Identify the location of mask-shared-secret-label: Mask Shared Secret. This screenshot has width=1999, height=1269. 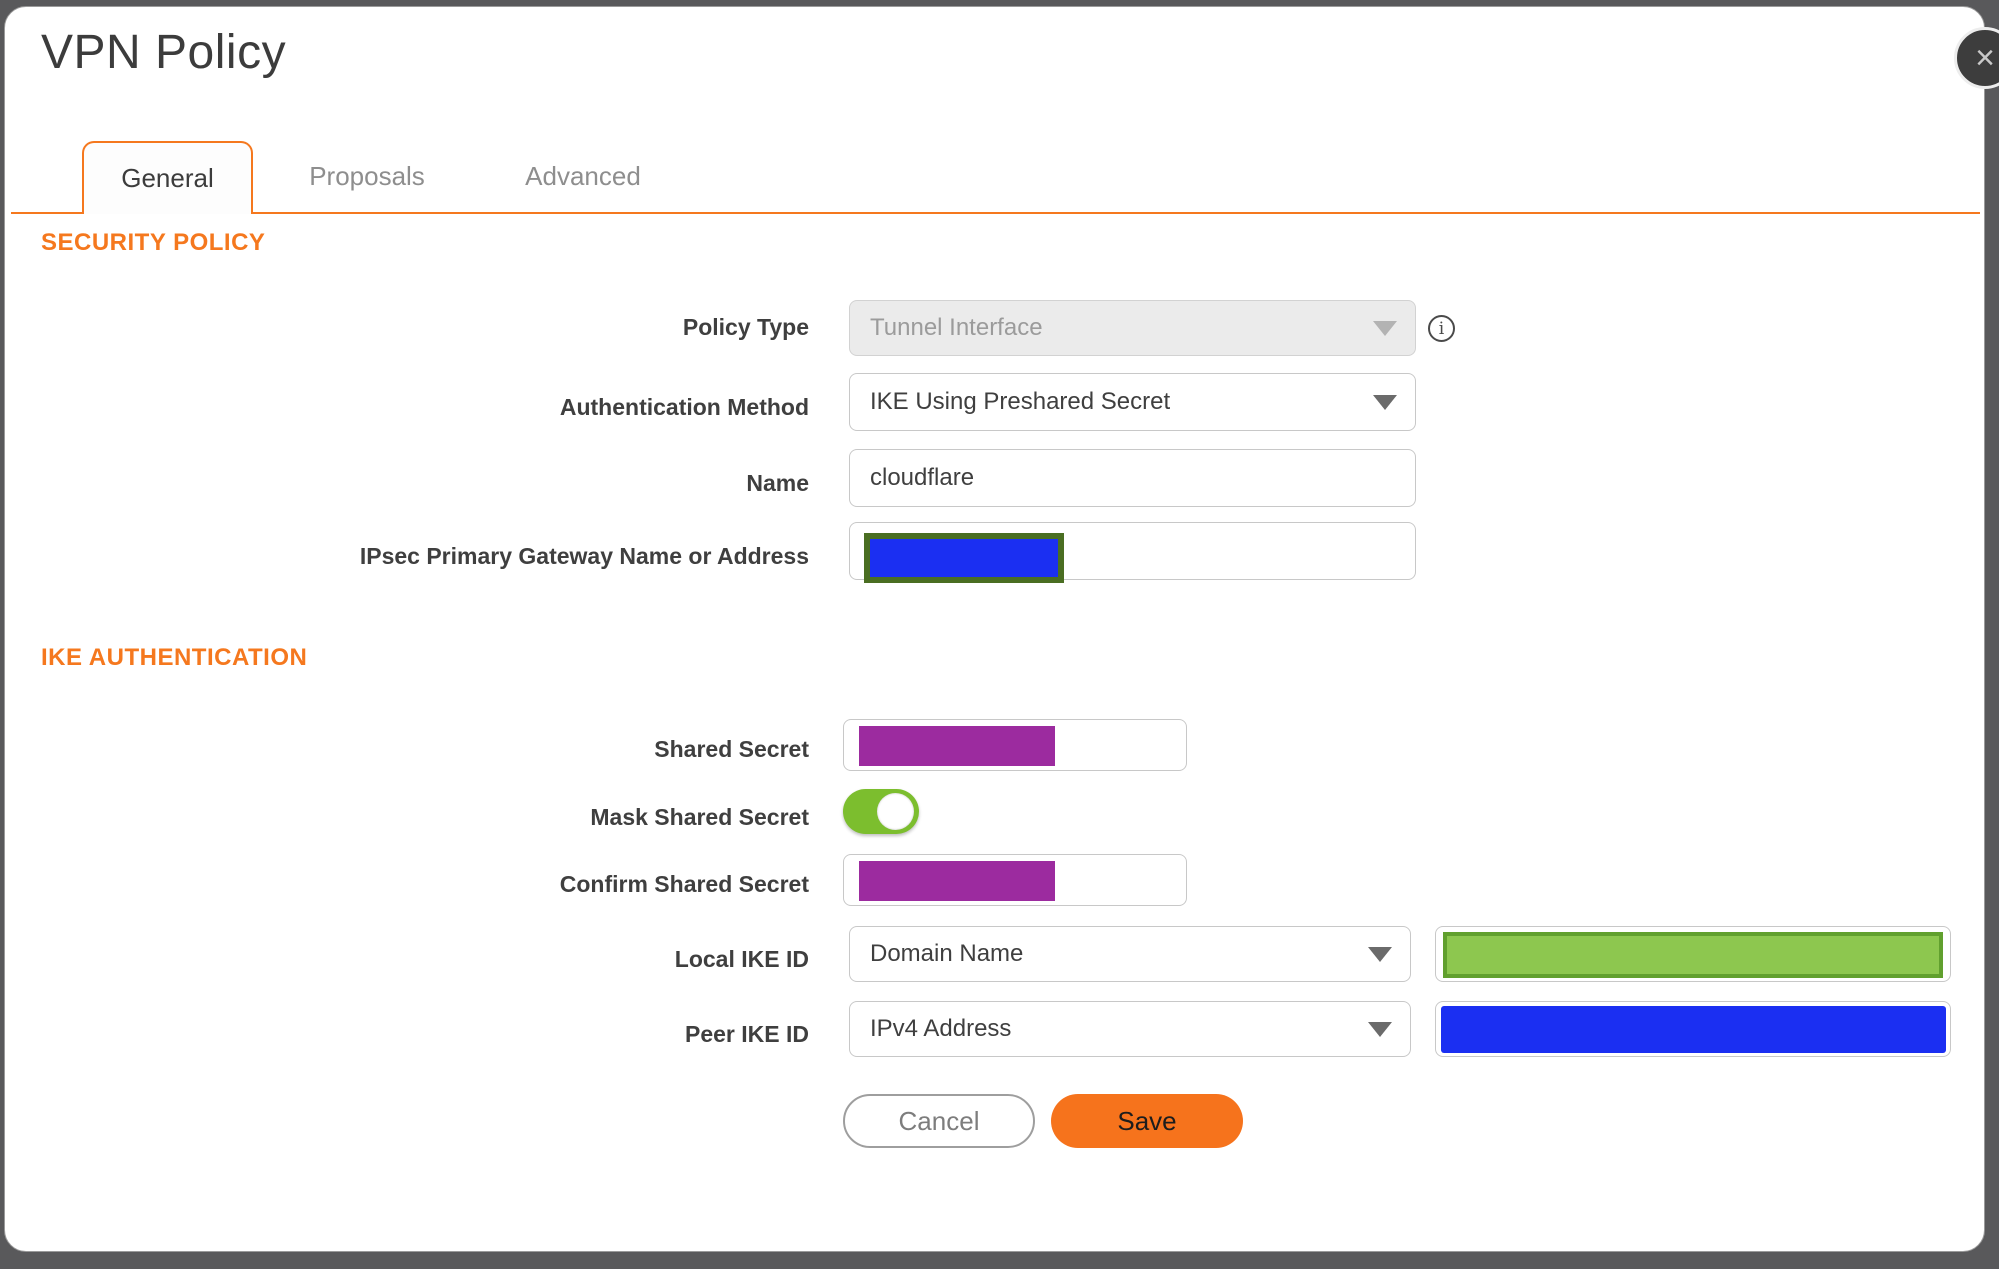
(699, 817).